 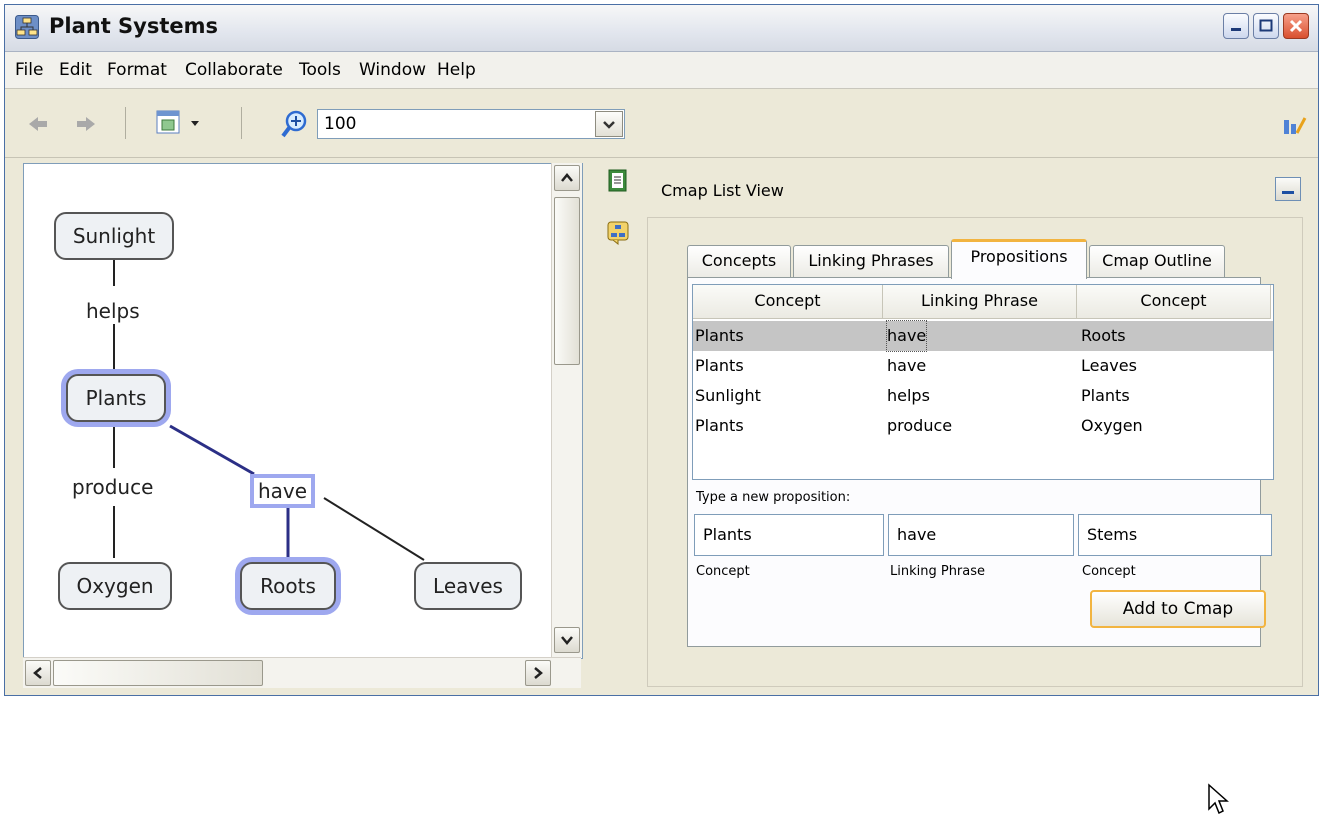 I want to click on scroll-left-button, so click(x=38, y=673).